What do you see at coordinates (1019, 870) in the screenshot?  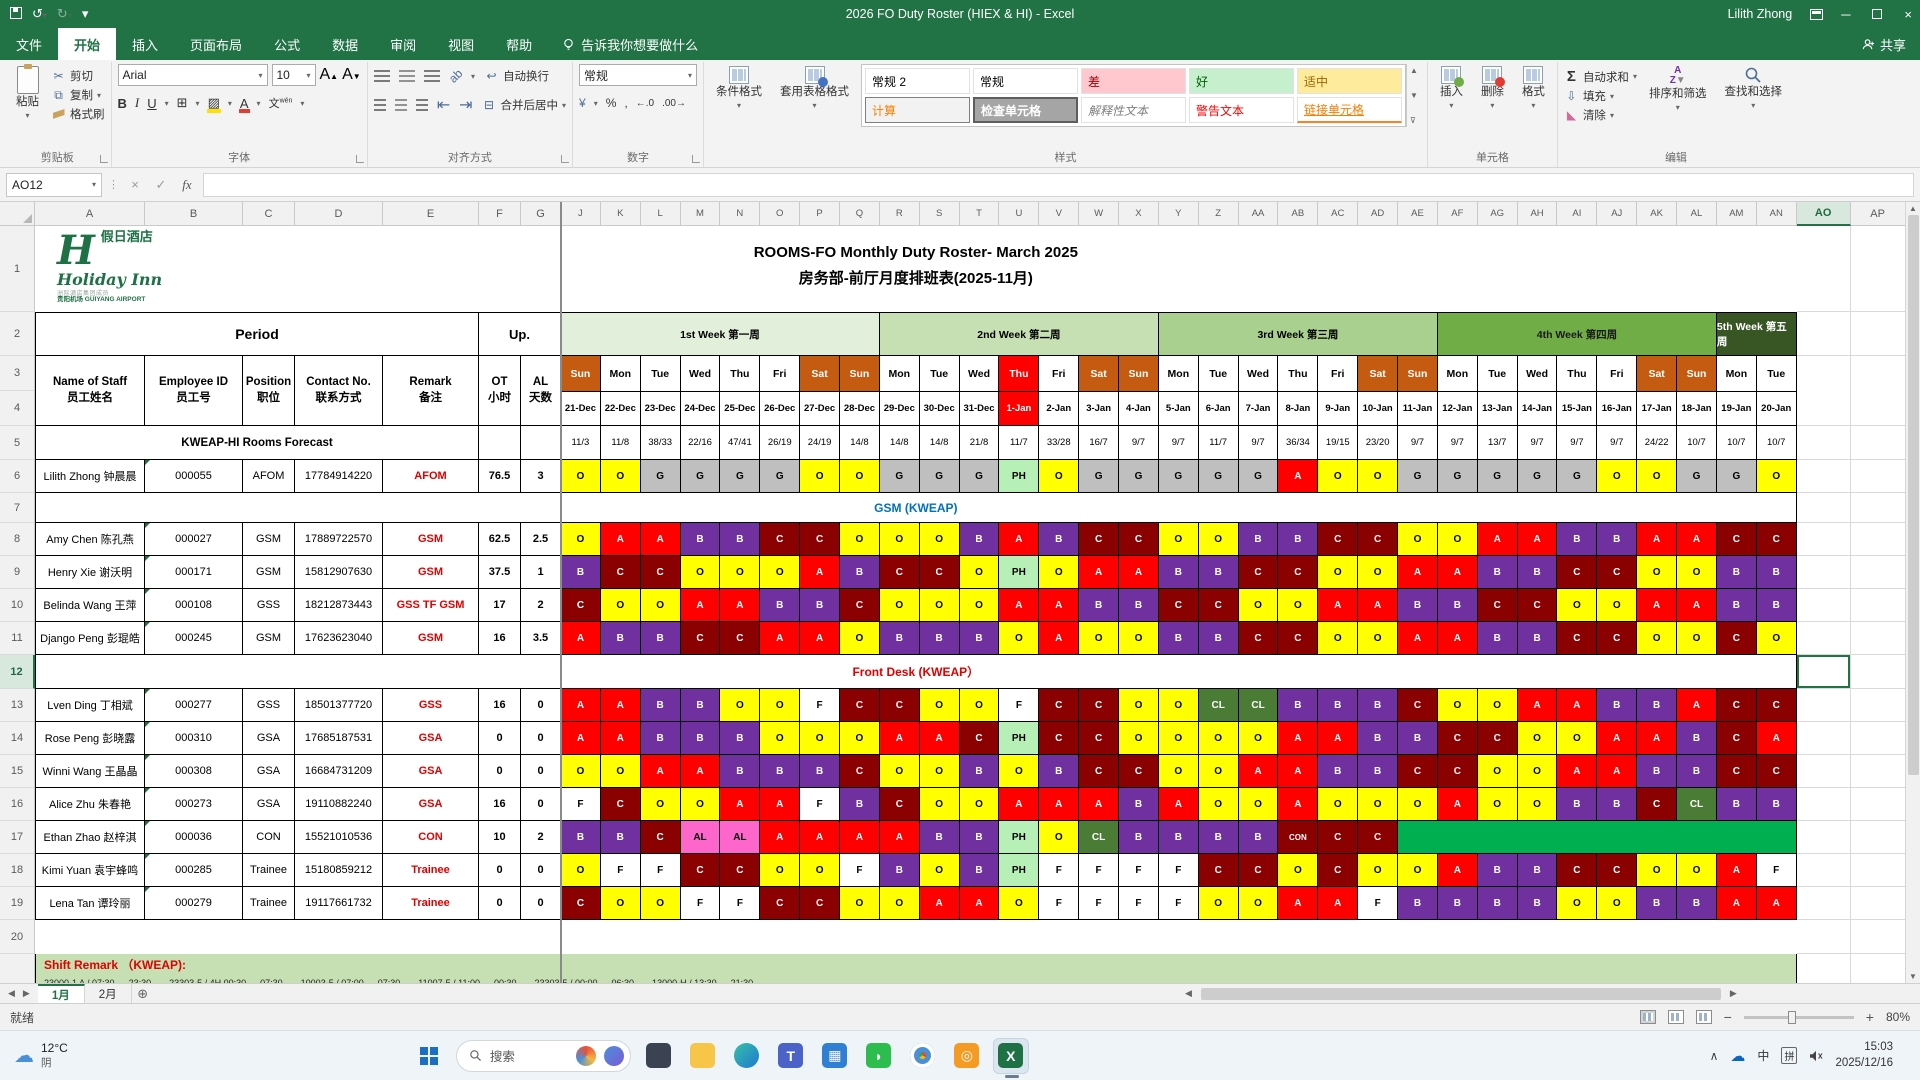 I see `shift-cell: PH` at bounding box center [1019, 870].